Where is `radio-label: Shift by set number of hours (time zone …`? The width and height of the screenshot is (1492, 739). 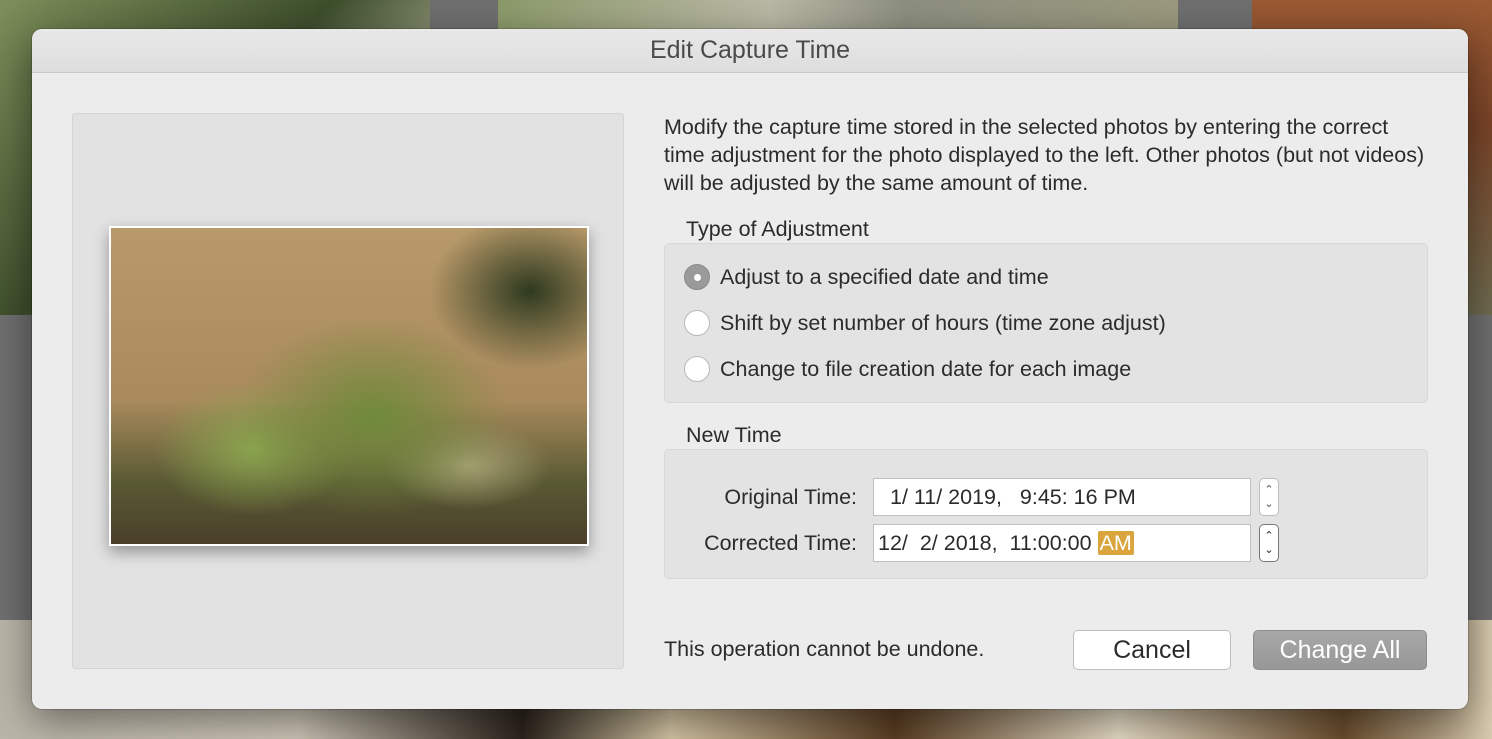 radio-label: Shift by set number of hours (time zone … is located at coordinates (943, 322).